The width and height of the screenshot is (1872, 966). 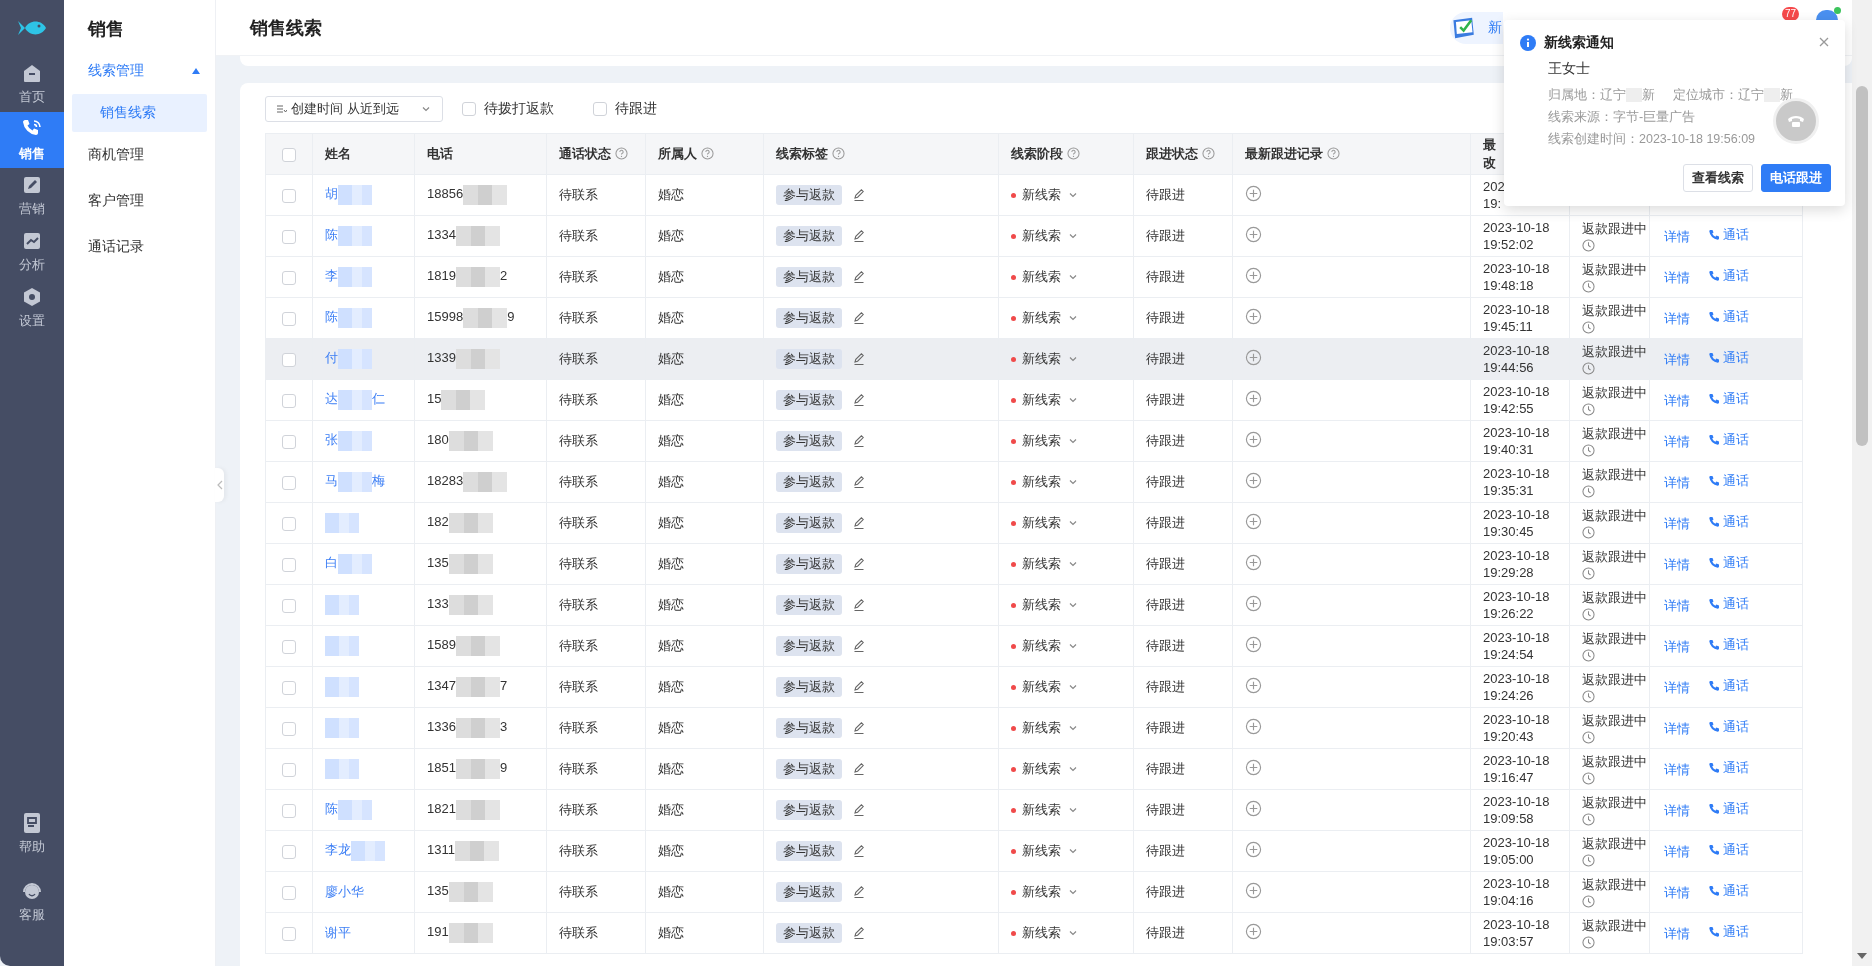 I want to click on nav-item: 营销, so click(x=32, y=196).